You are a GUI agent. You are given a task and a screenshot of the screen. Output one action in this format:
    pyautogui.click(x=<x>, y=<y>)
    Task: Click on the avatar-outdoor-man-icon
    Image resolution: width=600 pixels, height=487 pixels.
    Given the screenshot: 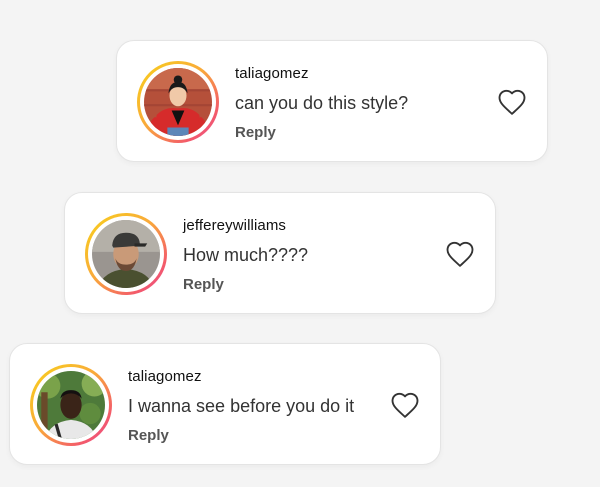 What is the action you would take?
    pyautogui.click(x=71, y=405)
    